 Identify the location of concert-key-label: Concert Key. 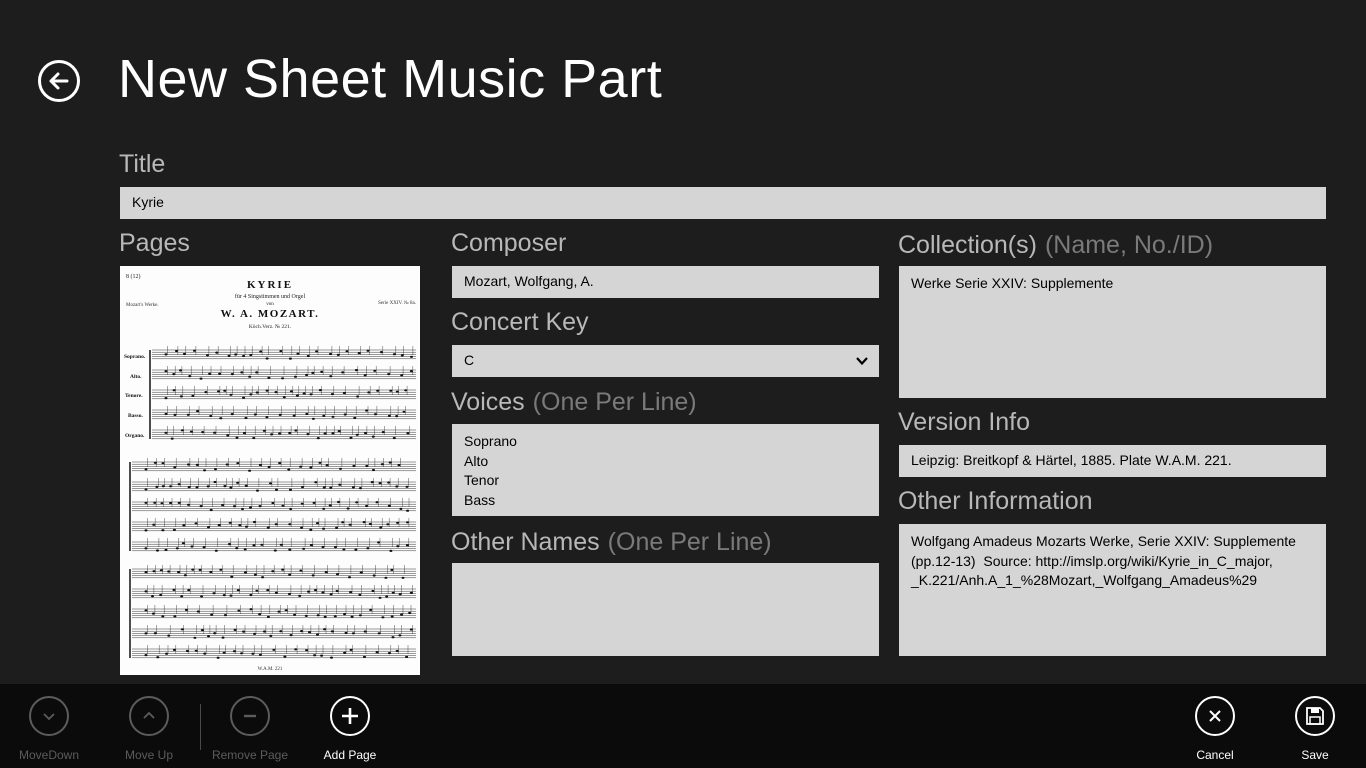
(520, 322).